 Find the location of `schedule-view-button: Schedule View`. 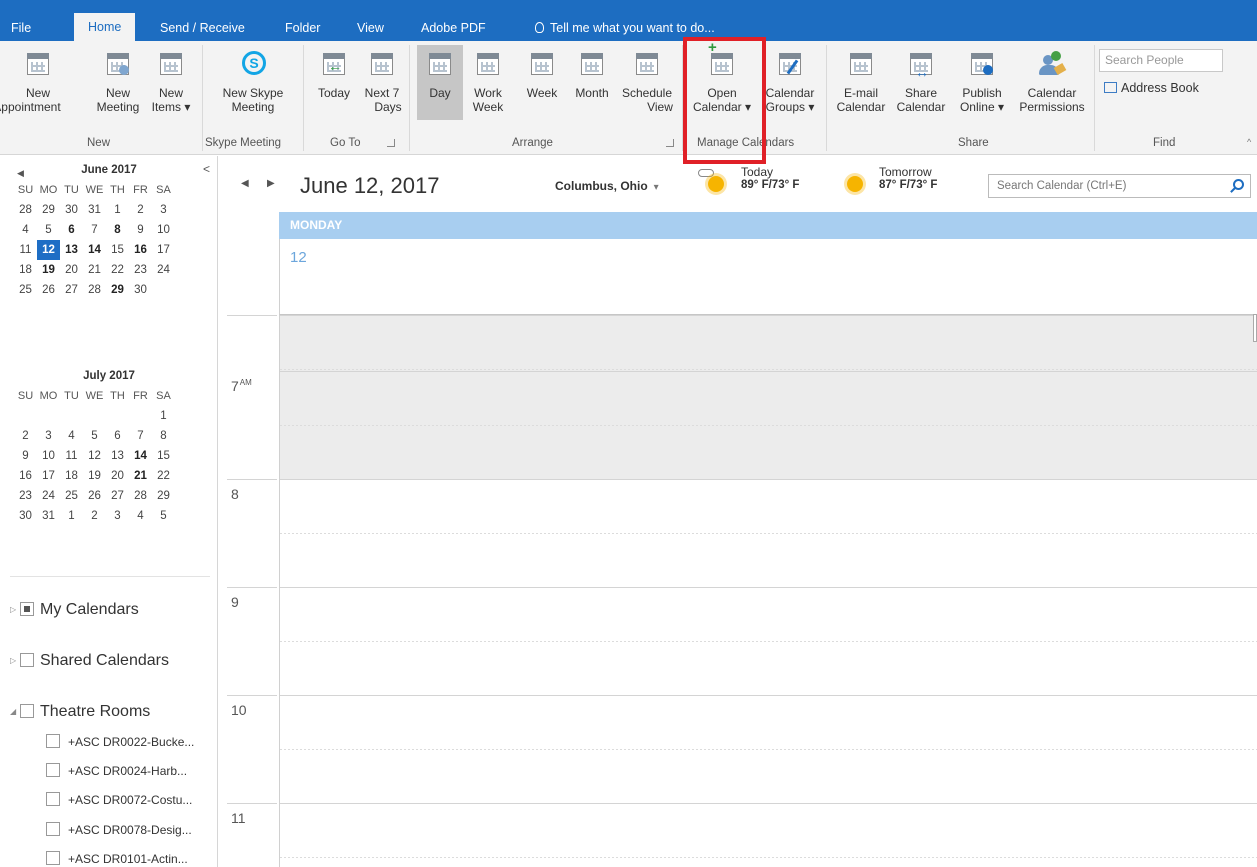

schedule-view-button: Schedule View is located at coordinates (647, 81).